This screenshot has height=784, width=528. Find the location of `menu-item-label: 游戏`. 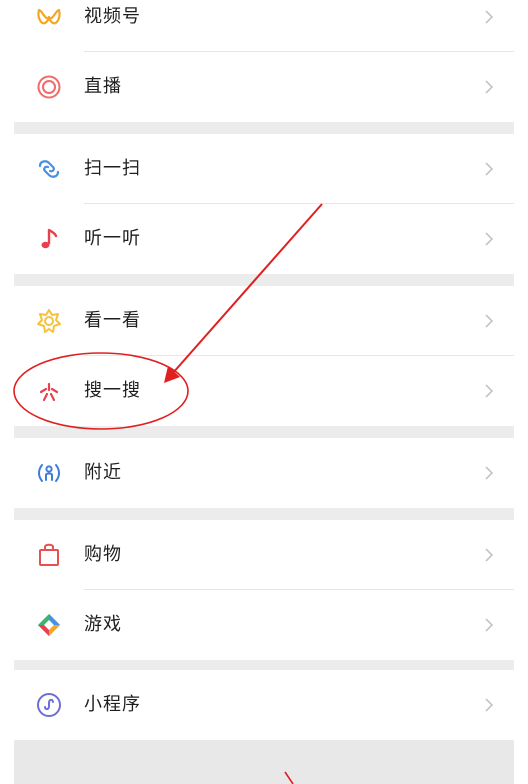

menu-item-label: 游戏 is located at coordinates (103, 624).